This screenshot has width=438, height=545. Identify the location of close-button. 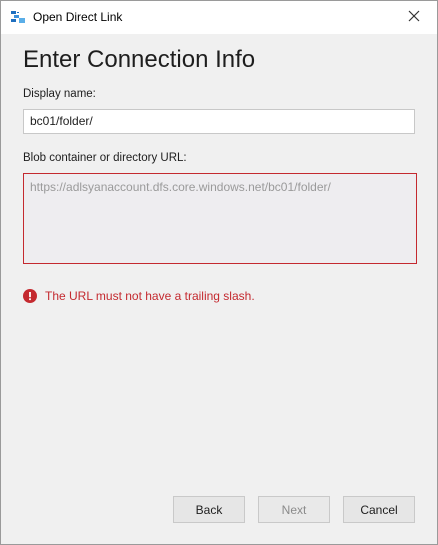
(414, 17).